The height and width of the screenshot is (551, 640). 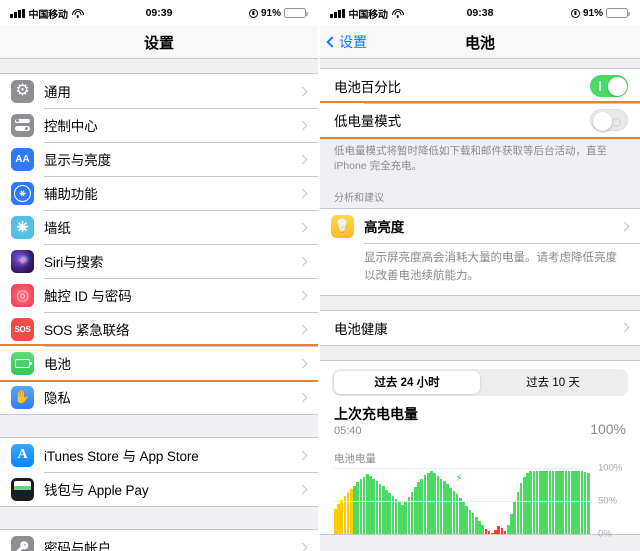 I want to click on chart-plot: ⚡, so click(x=462, y=500).